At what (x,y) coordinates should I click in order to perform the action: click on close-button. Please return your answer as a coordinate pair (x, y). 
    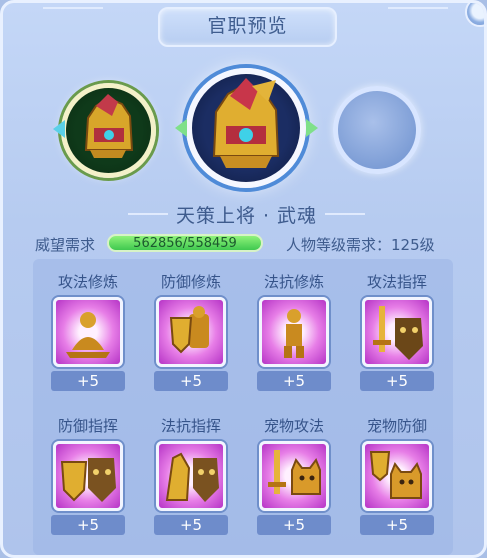
    Looking at the image, I should click on (474, 15).